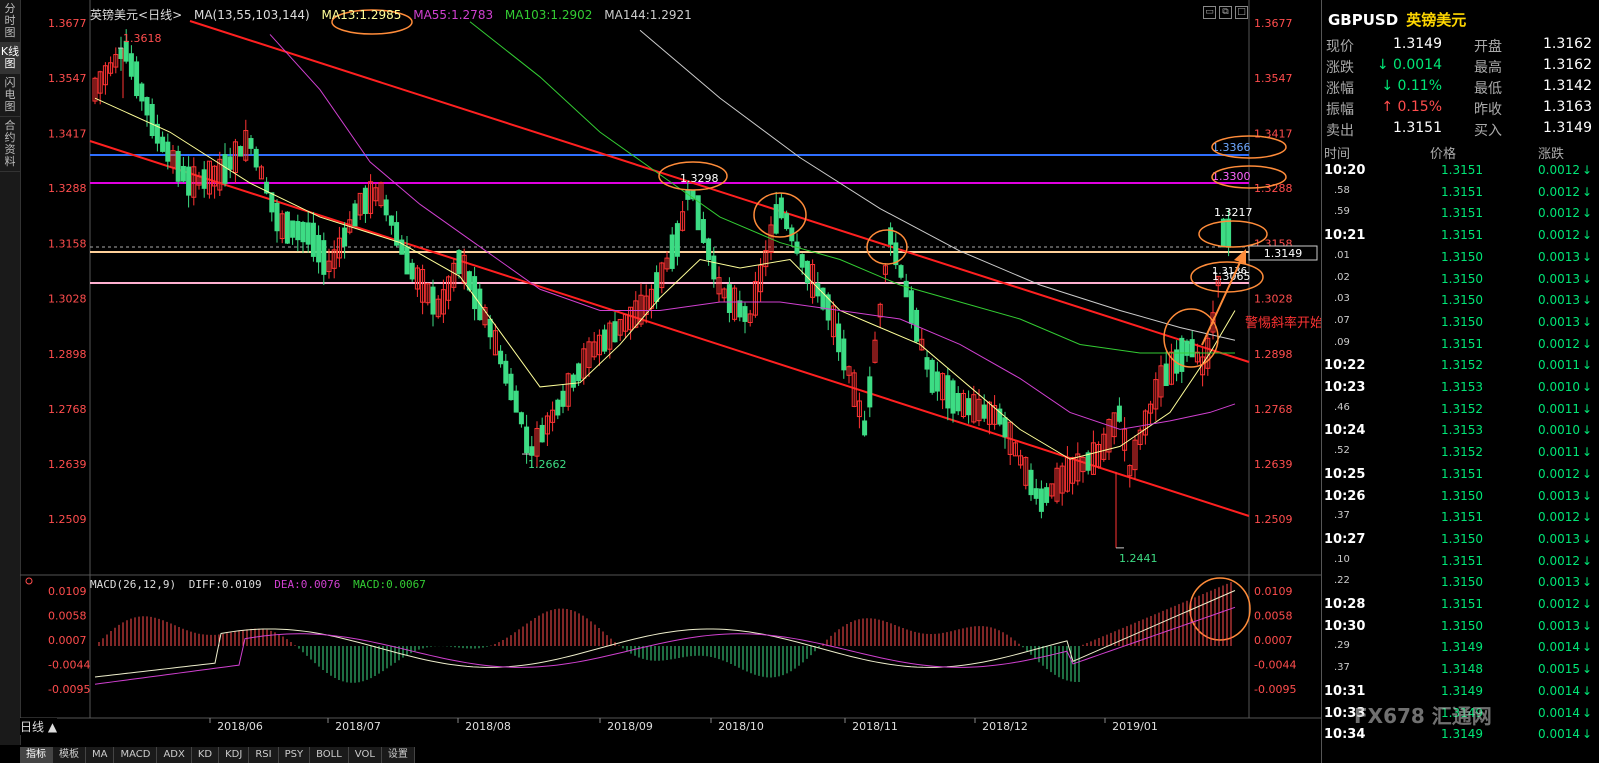 Image resolution: width=1599 pixels, height=763 pixels. I want to click on high-label-3: 1.3217, so click(1233, 212).